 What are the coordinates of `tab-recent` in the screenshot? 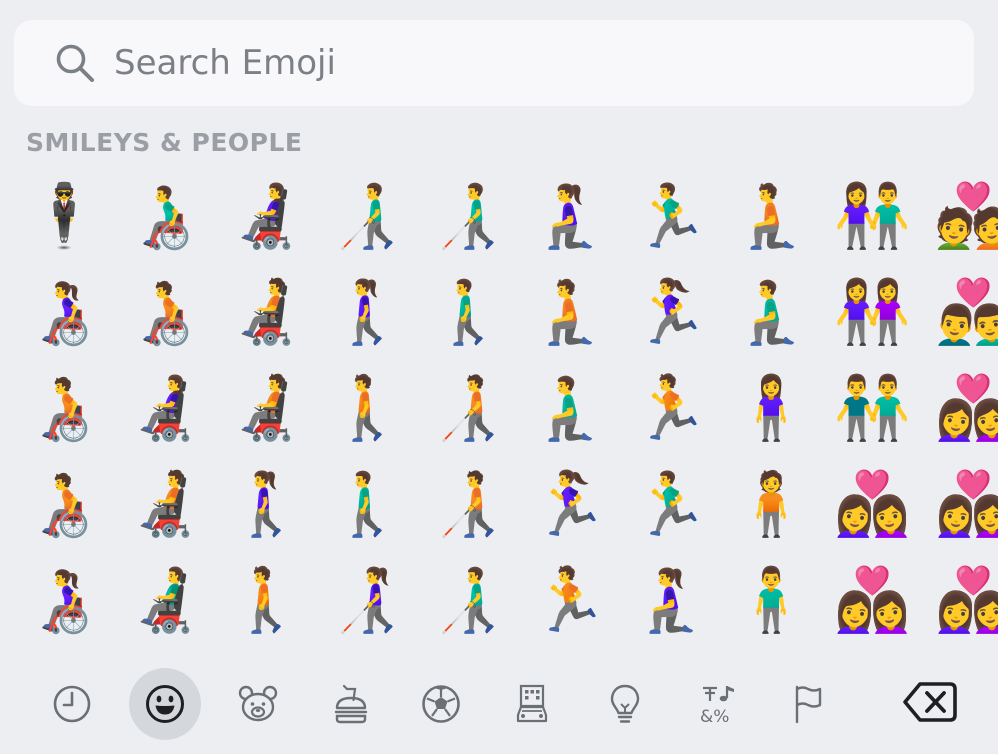 It's located at (72, 704).